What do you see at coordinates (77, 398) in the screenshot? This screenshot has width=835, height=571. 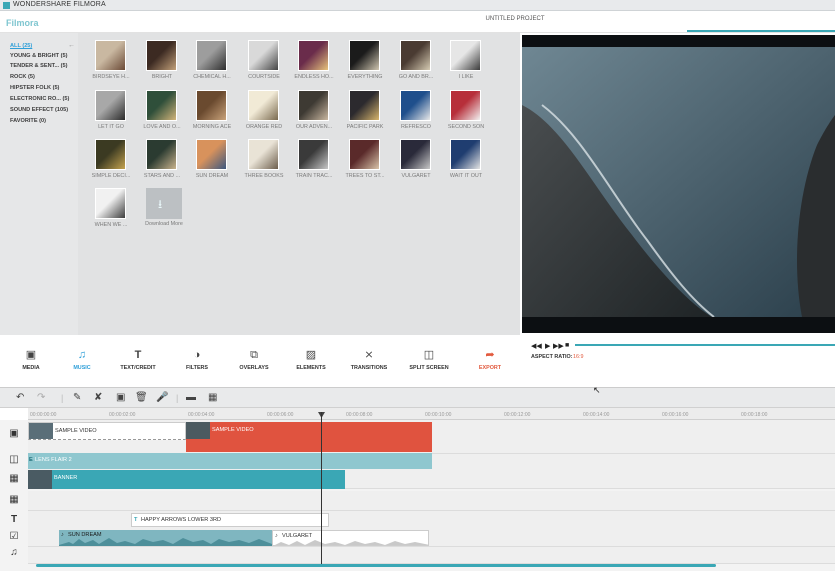 I see `edit-pencil-icon: ✎` at bounding box center [77, 398].